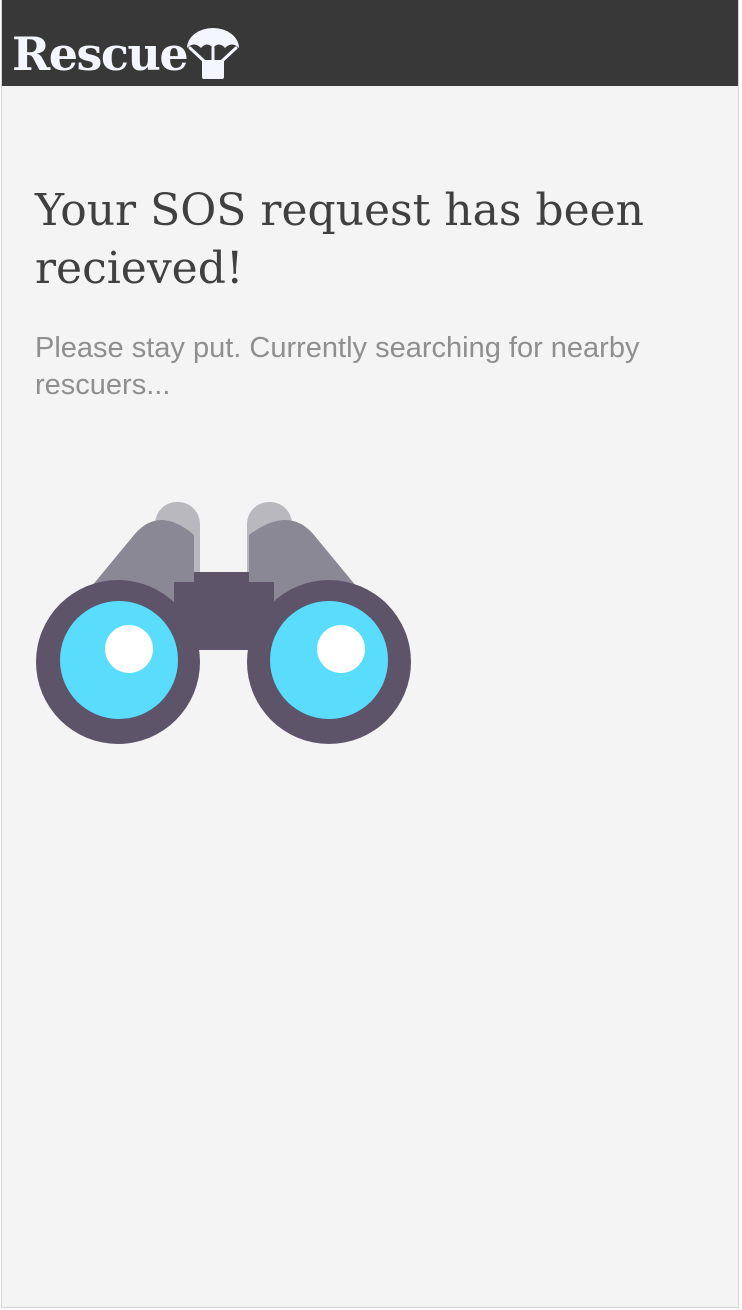 The width and height of the screenshot is (742, 1310). Describe the element at coordinates (370, 43) in the screenshot. I see `app-header: Rescue` at that location.